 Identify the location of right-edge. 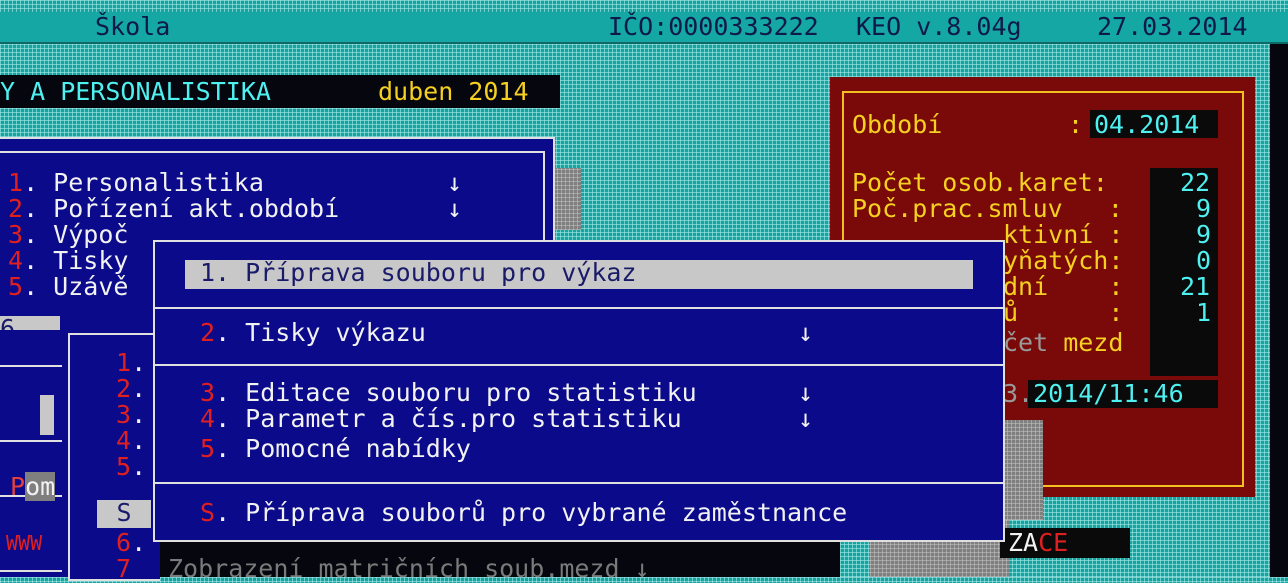
(1279, 310).